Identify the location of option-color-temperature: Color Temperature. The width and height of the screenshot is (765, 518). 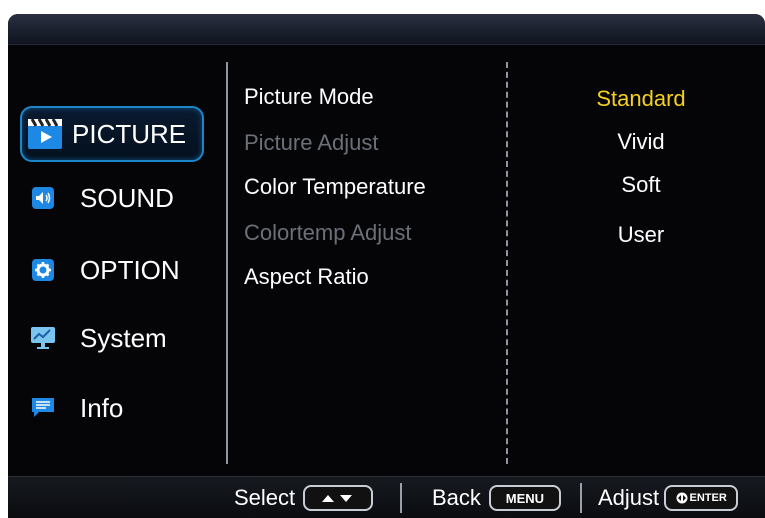
(335, 187).